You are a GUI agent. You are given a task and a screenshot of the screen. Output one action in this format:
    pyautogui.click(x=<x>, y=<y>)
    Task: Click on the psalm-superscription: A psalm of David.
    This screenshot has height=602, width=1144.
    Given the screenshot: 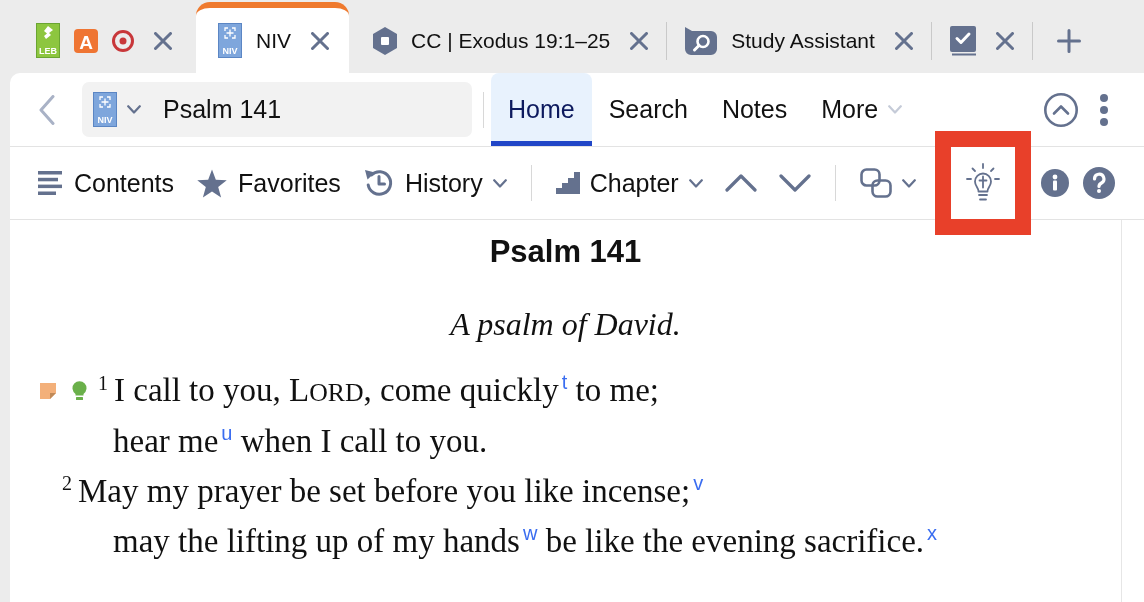 What is the action you would take?
    pyautogui.click(x=565, y=324)
    